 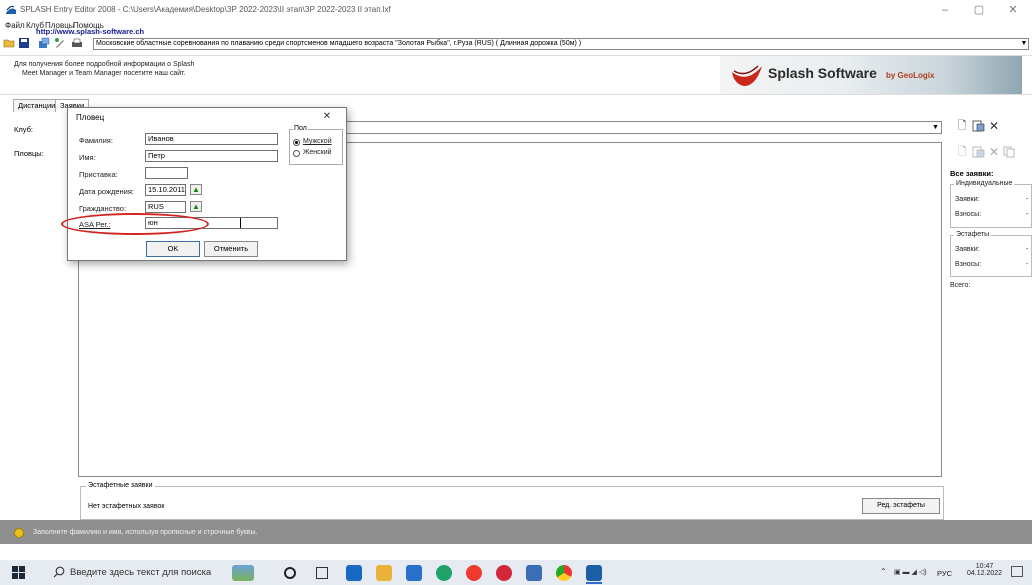 What do you see at coordinates (165, 207) in the screenshot?
I see `nation-field: RUS` at bounding box center [165, 207].